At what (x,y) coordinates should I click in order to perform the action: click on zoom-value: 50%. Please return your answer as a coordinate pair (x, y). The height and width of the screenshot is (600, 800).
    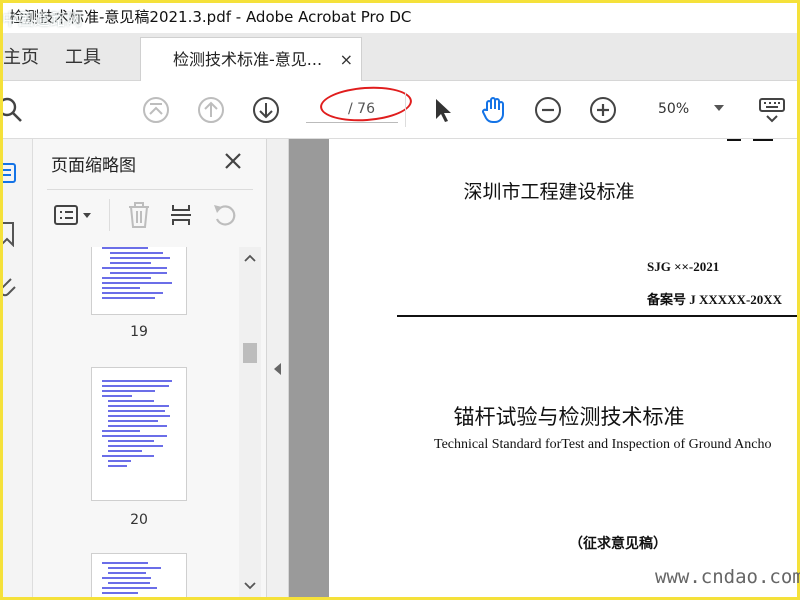
    Looking at the image, I should click on (674, 109).